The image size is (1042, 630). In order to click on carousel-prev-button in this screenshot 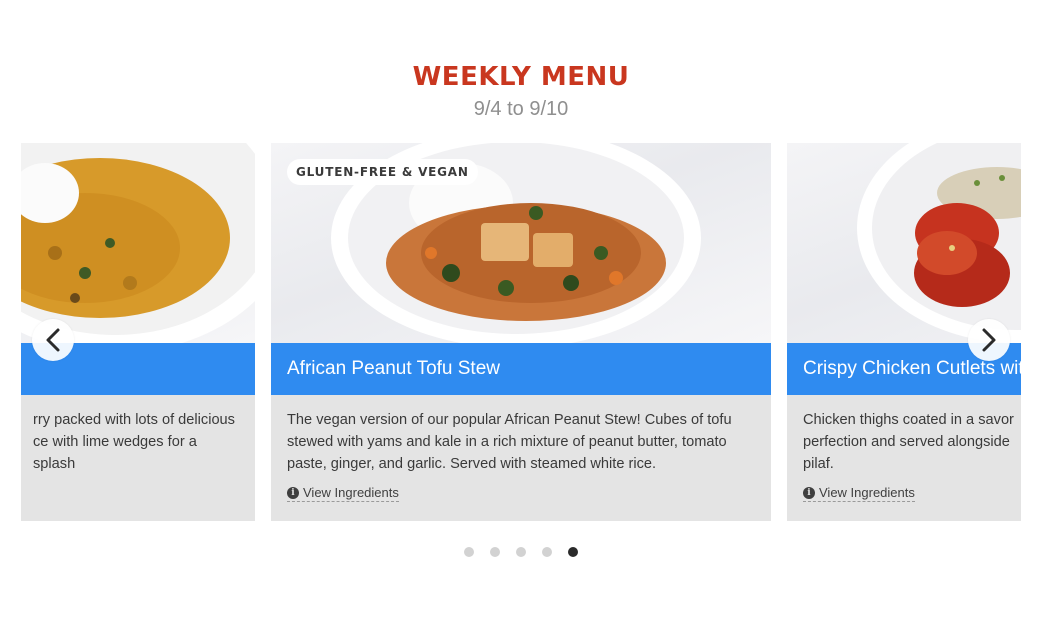, I will do `click(53, 340)`.